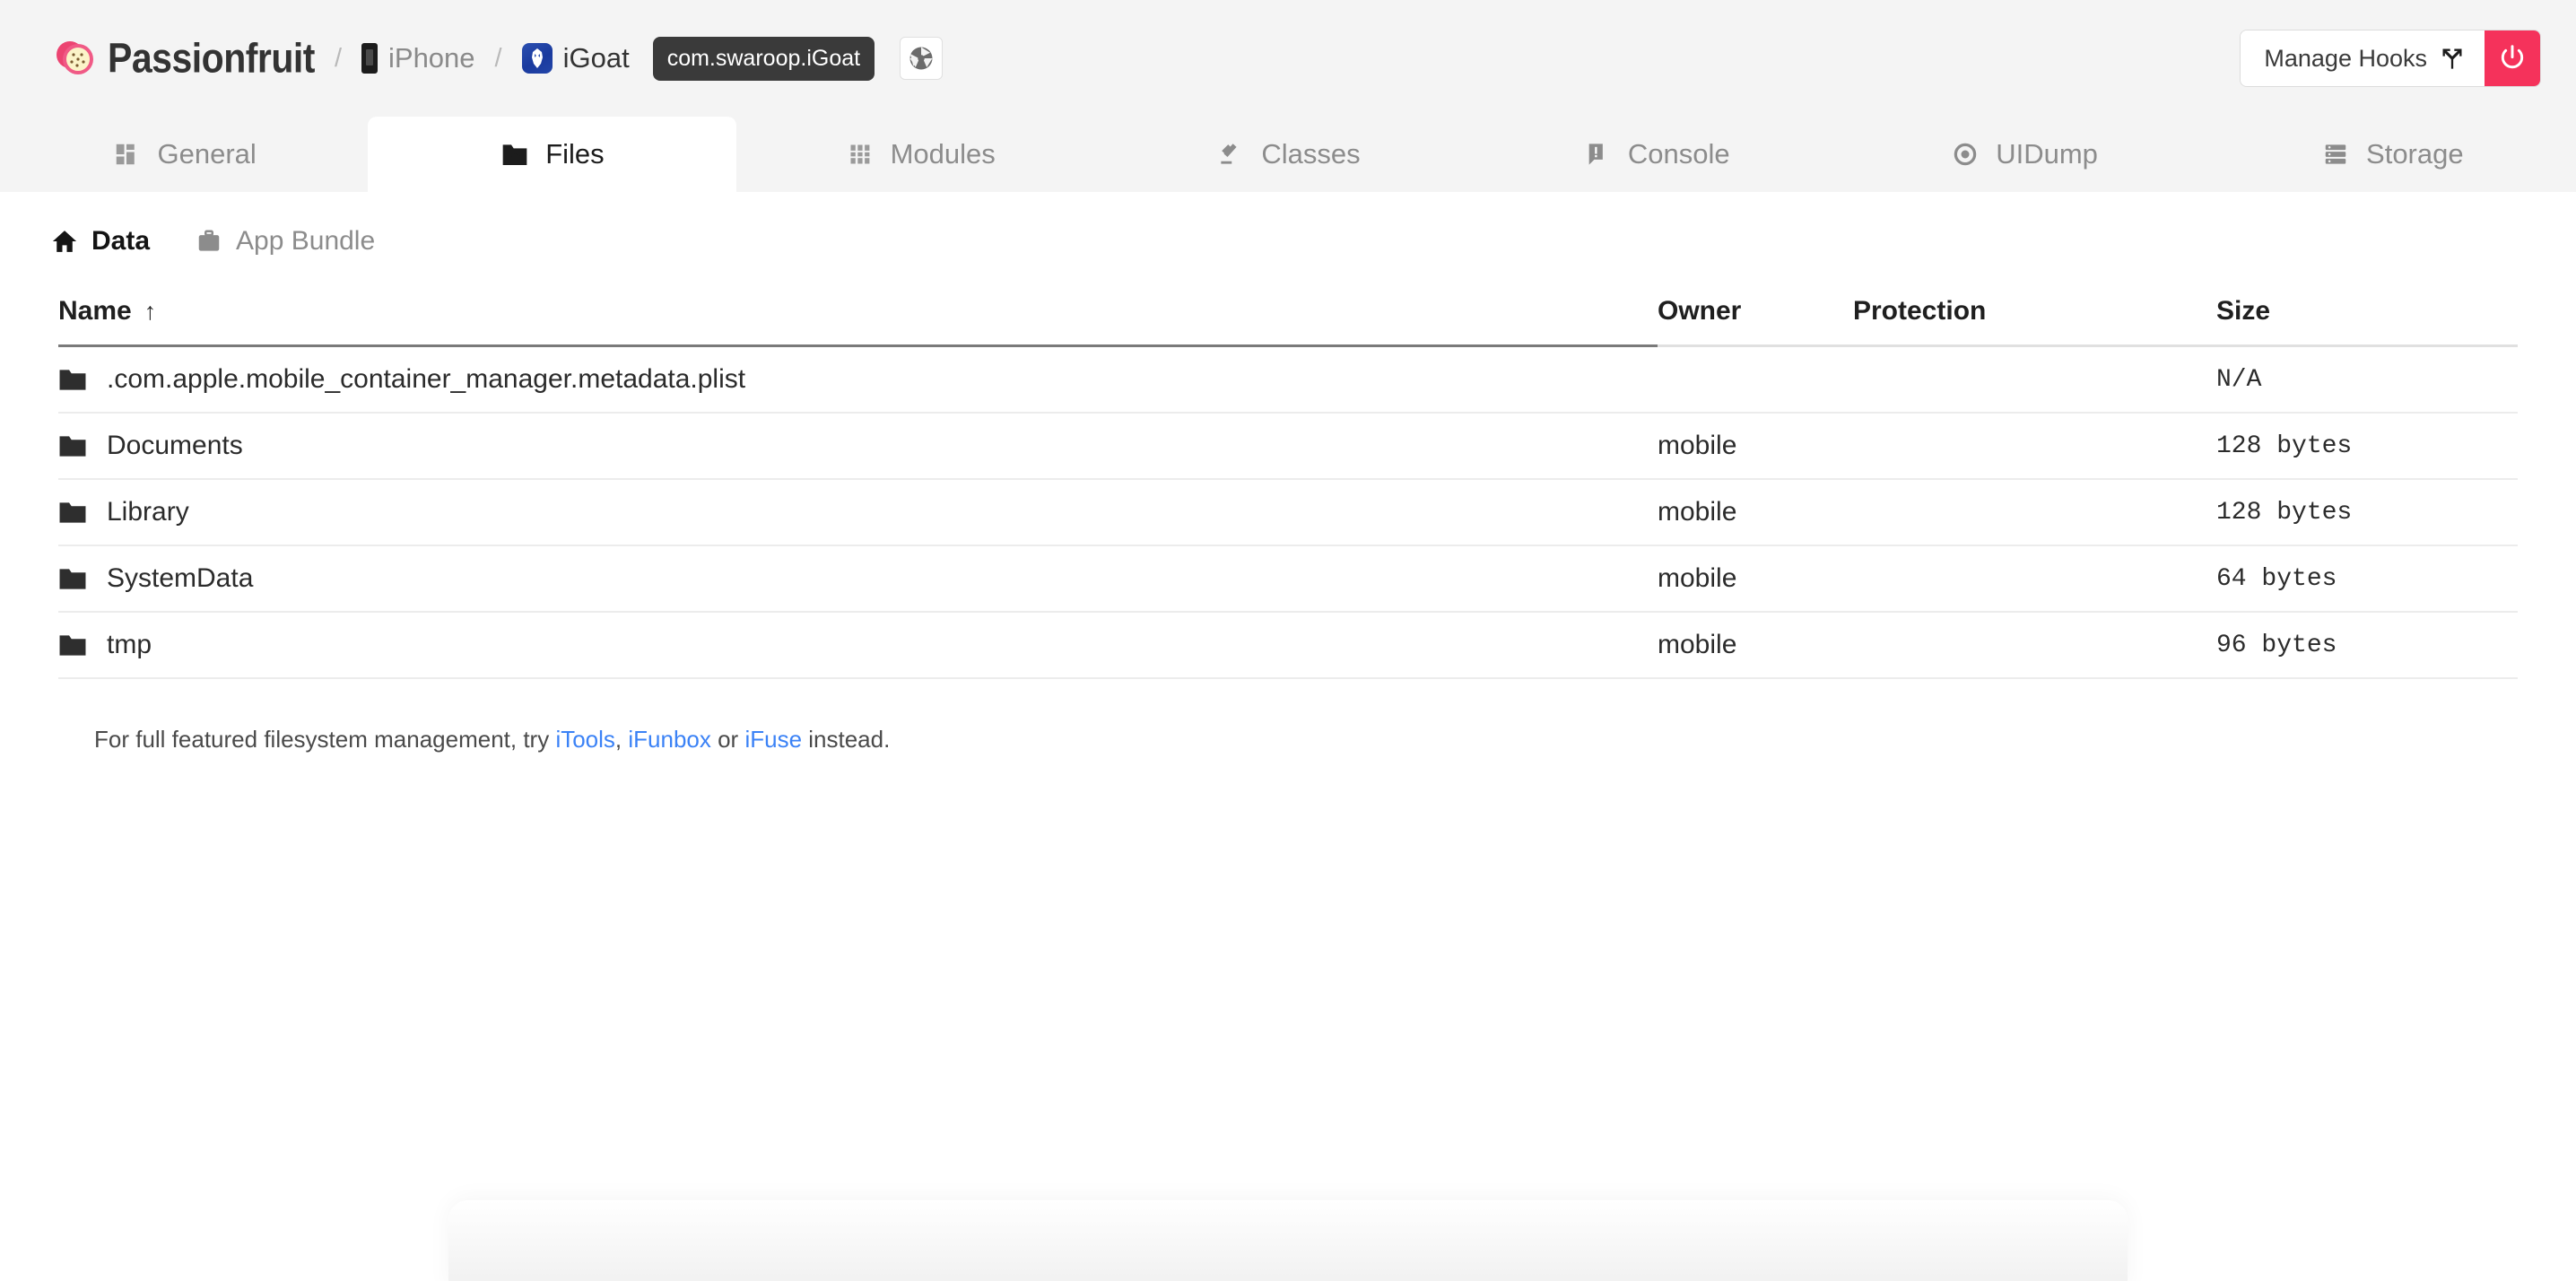  I want to click on cell-size: N/A, so click(2367, 379).